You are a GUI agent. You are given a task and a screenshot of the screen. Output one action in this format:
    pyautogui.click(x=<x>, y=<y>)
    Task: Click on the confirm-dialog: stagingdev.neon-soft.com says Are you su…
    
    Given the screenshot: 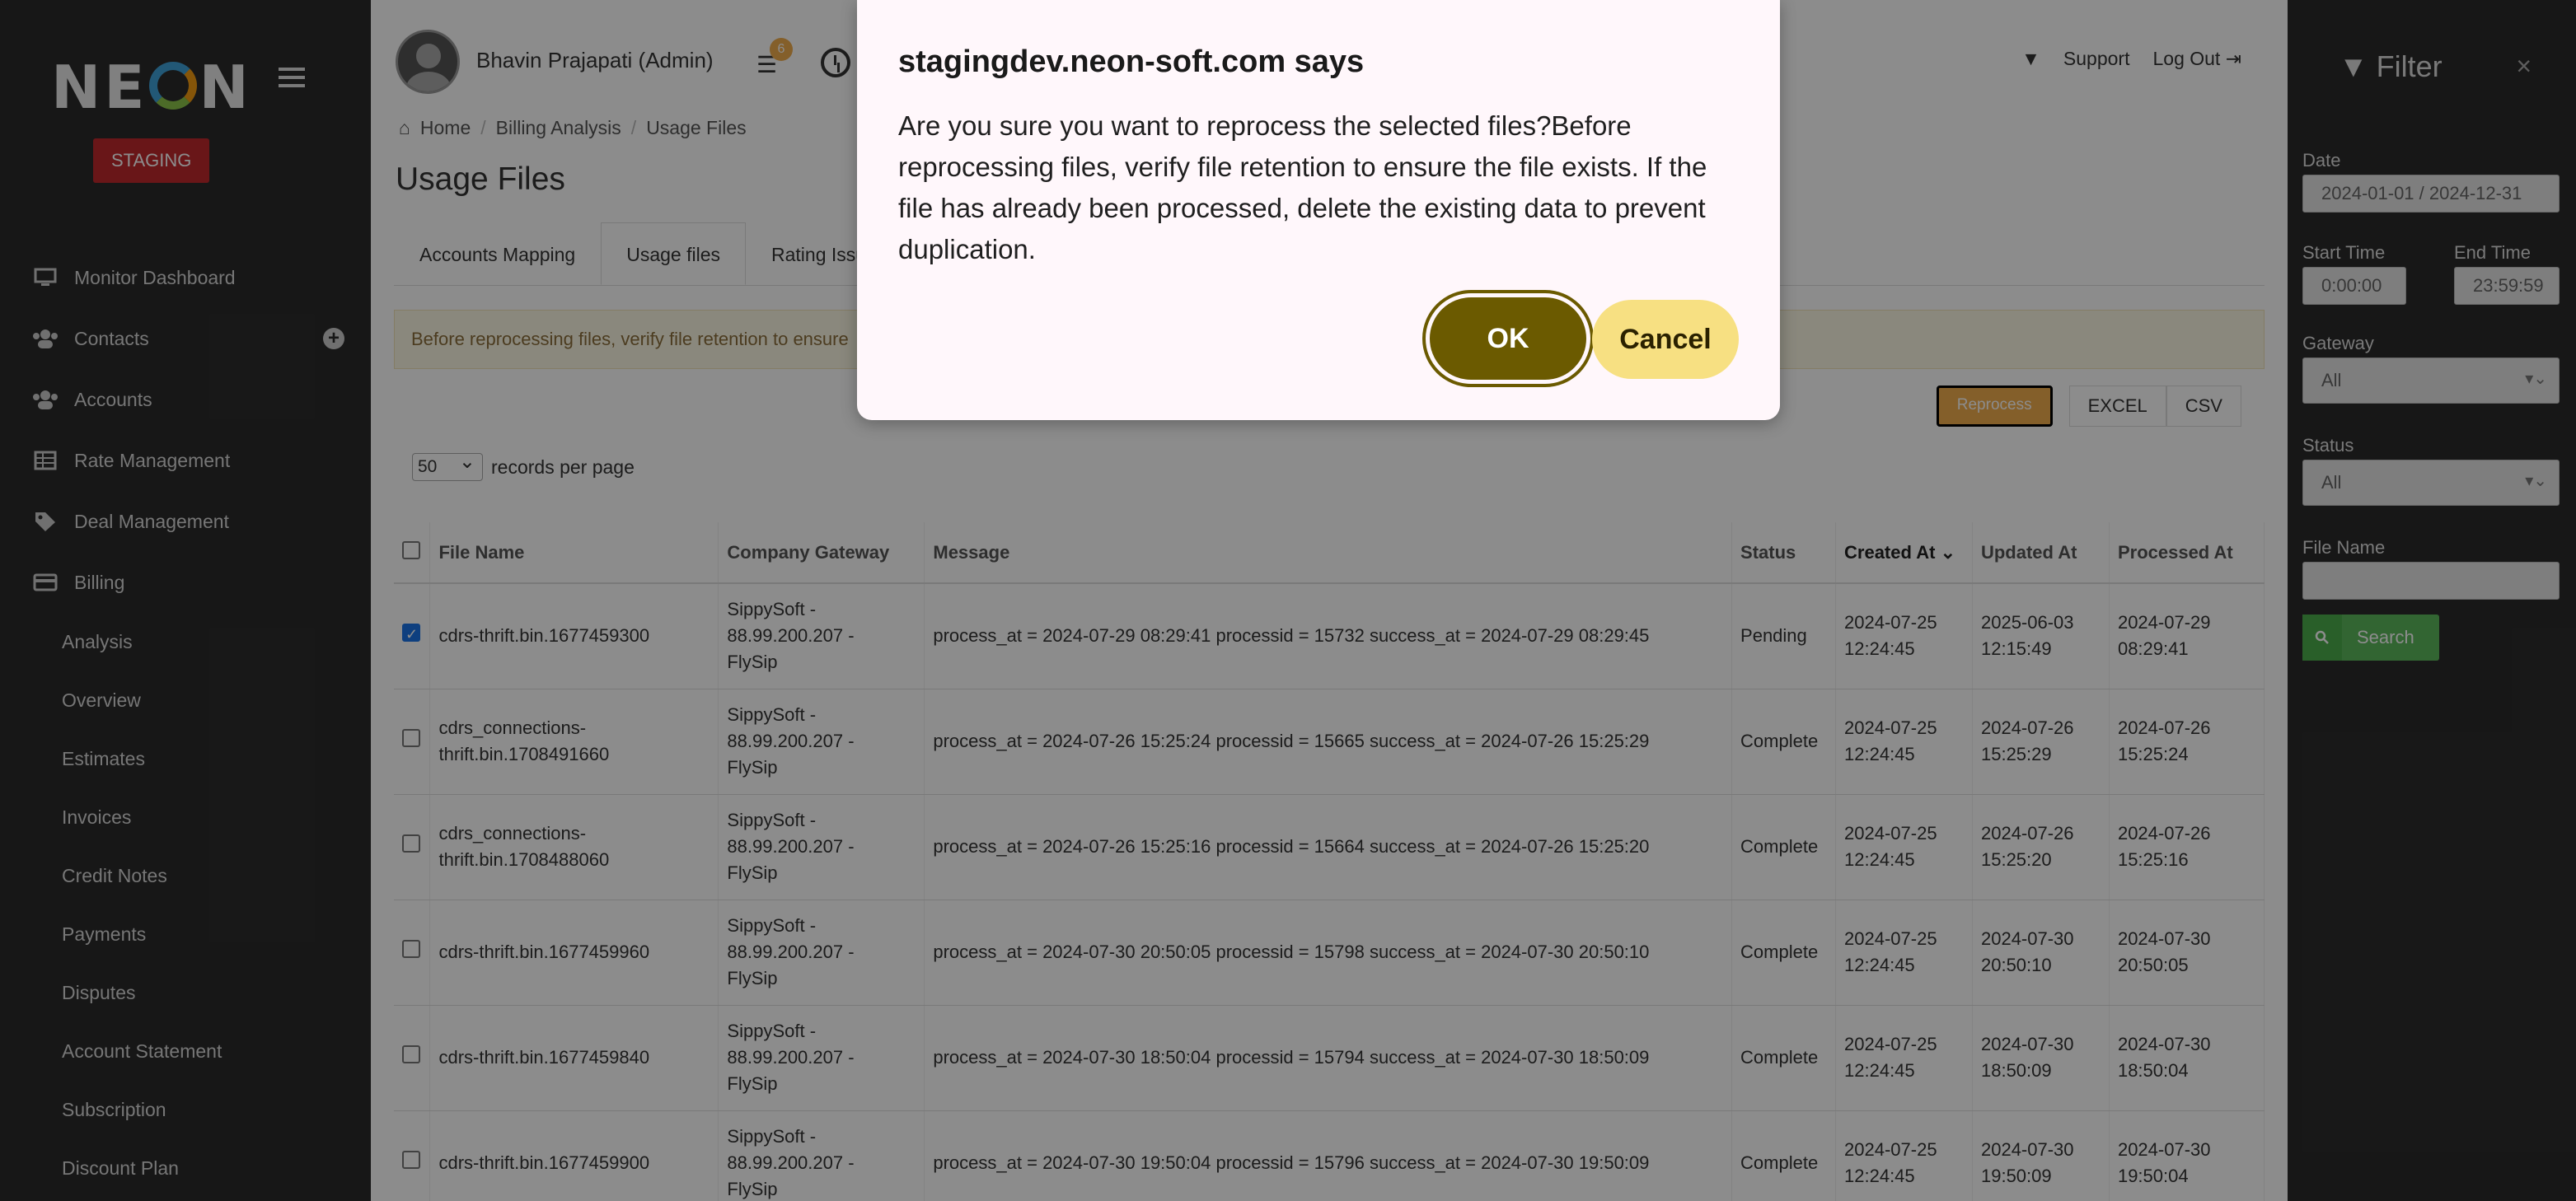 What is the action you would take?
    pyautogui.click(x=1318, y=210)
    